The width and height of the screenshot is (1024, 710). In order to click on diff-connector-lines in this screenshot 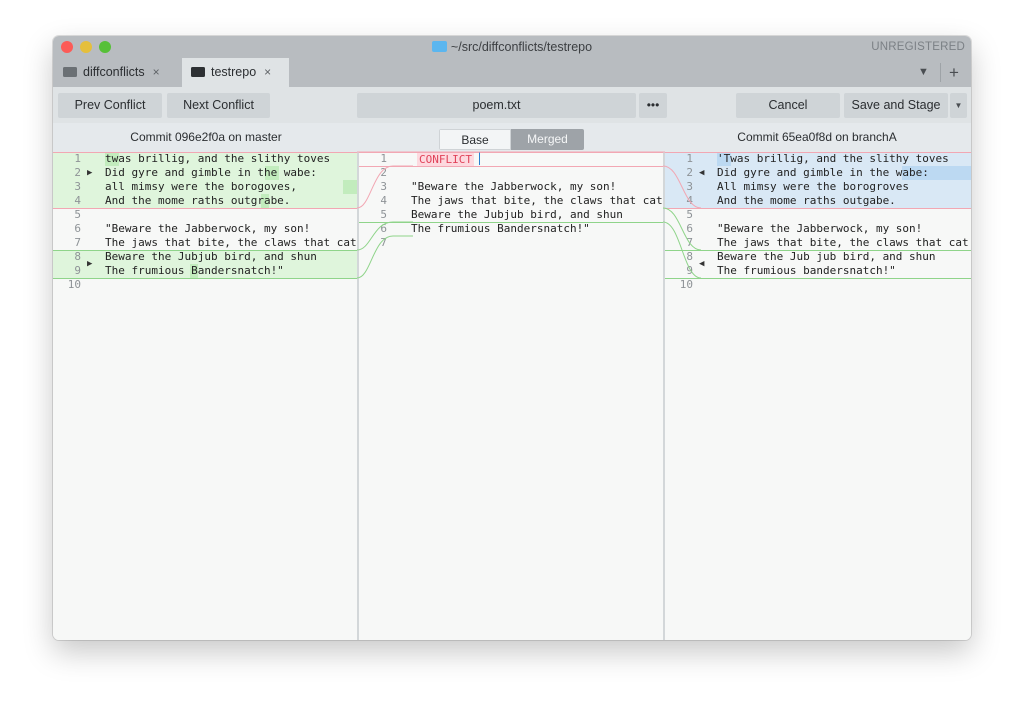, I will do `click(529, 215)`.